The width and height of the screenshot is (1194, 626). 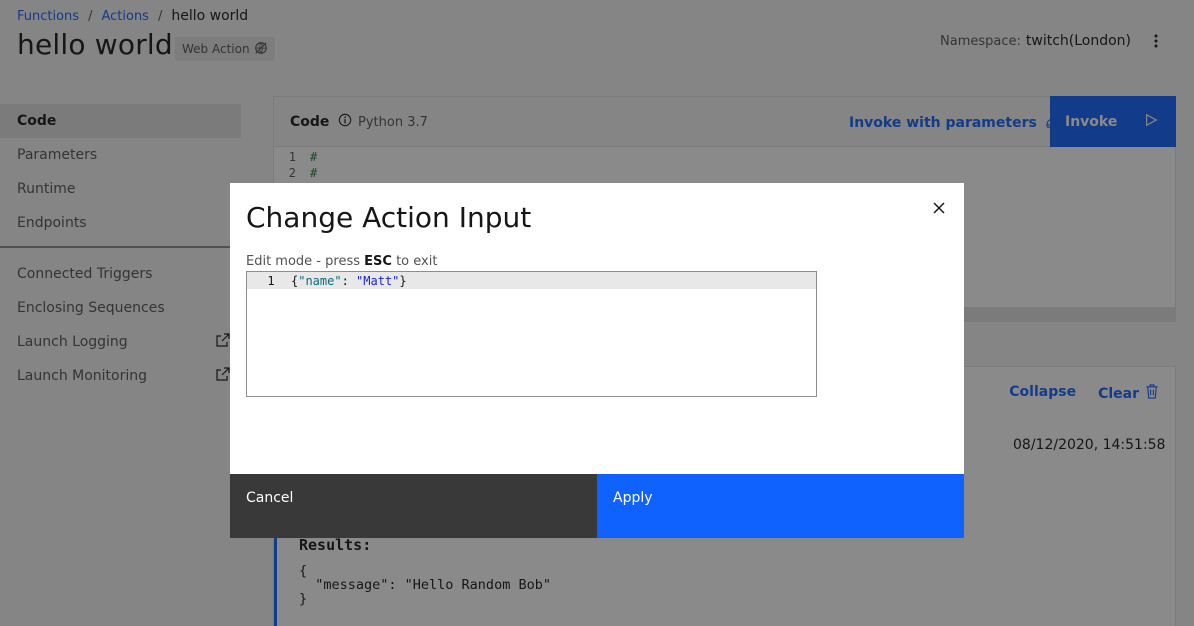 I want to click on json-brace-close: }, so click(x=403, y=280).